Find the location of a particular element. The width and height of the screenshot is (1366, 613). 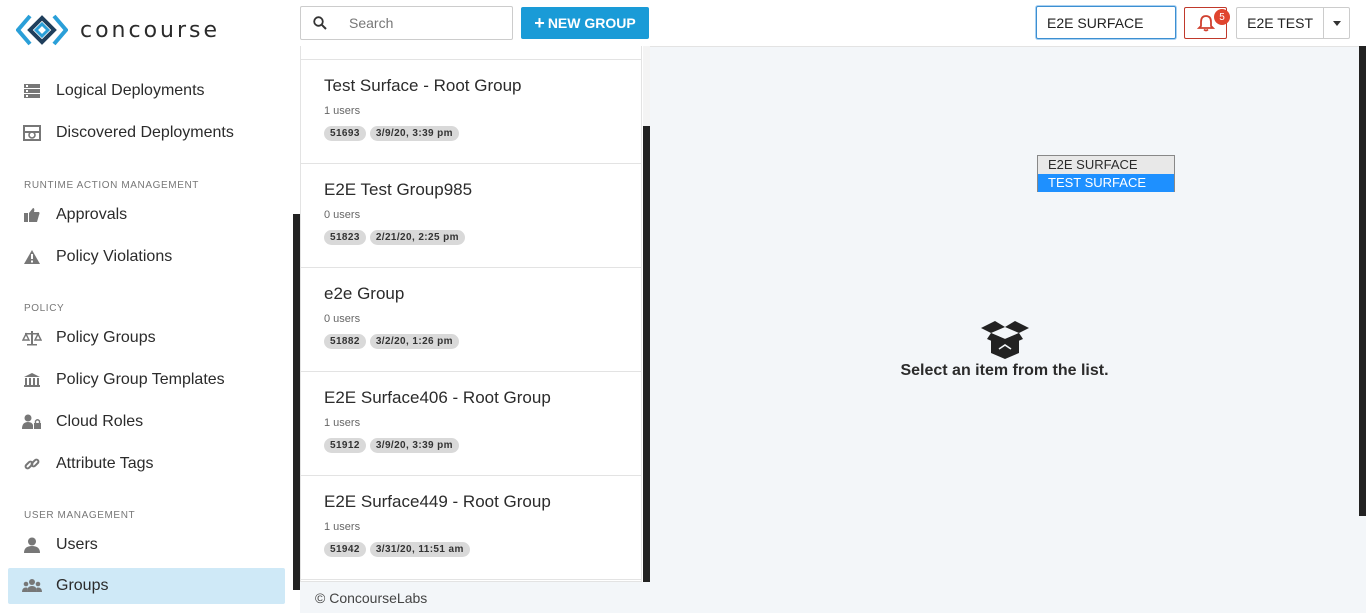

sidebar-item-logical-deployments: Logical Deployments is located at coordinates (146, 91).